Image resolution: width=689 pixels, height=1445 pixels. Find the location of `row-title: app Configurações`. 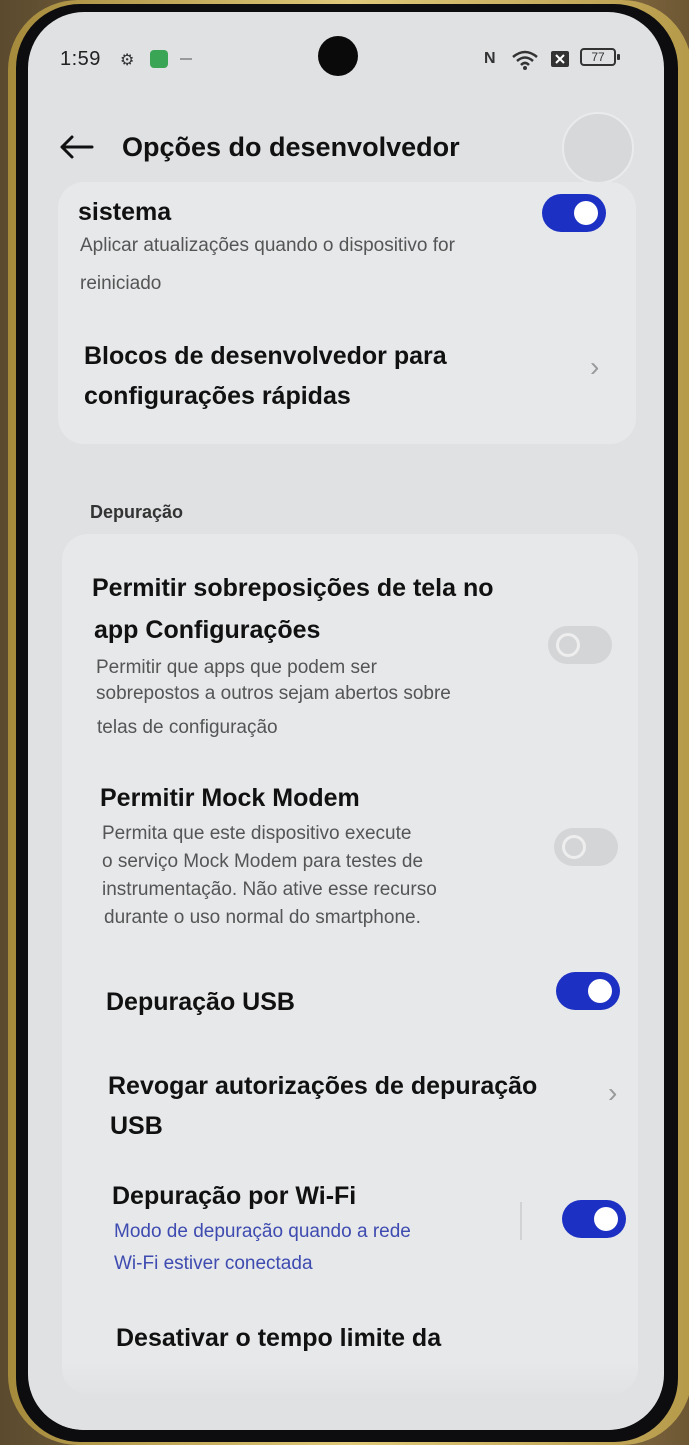

row-title: app Configurações is located at coordinates (207, 630).